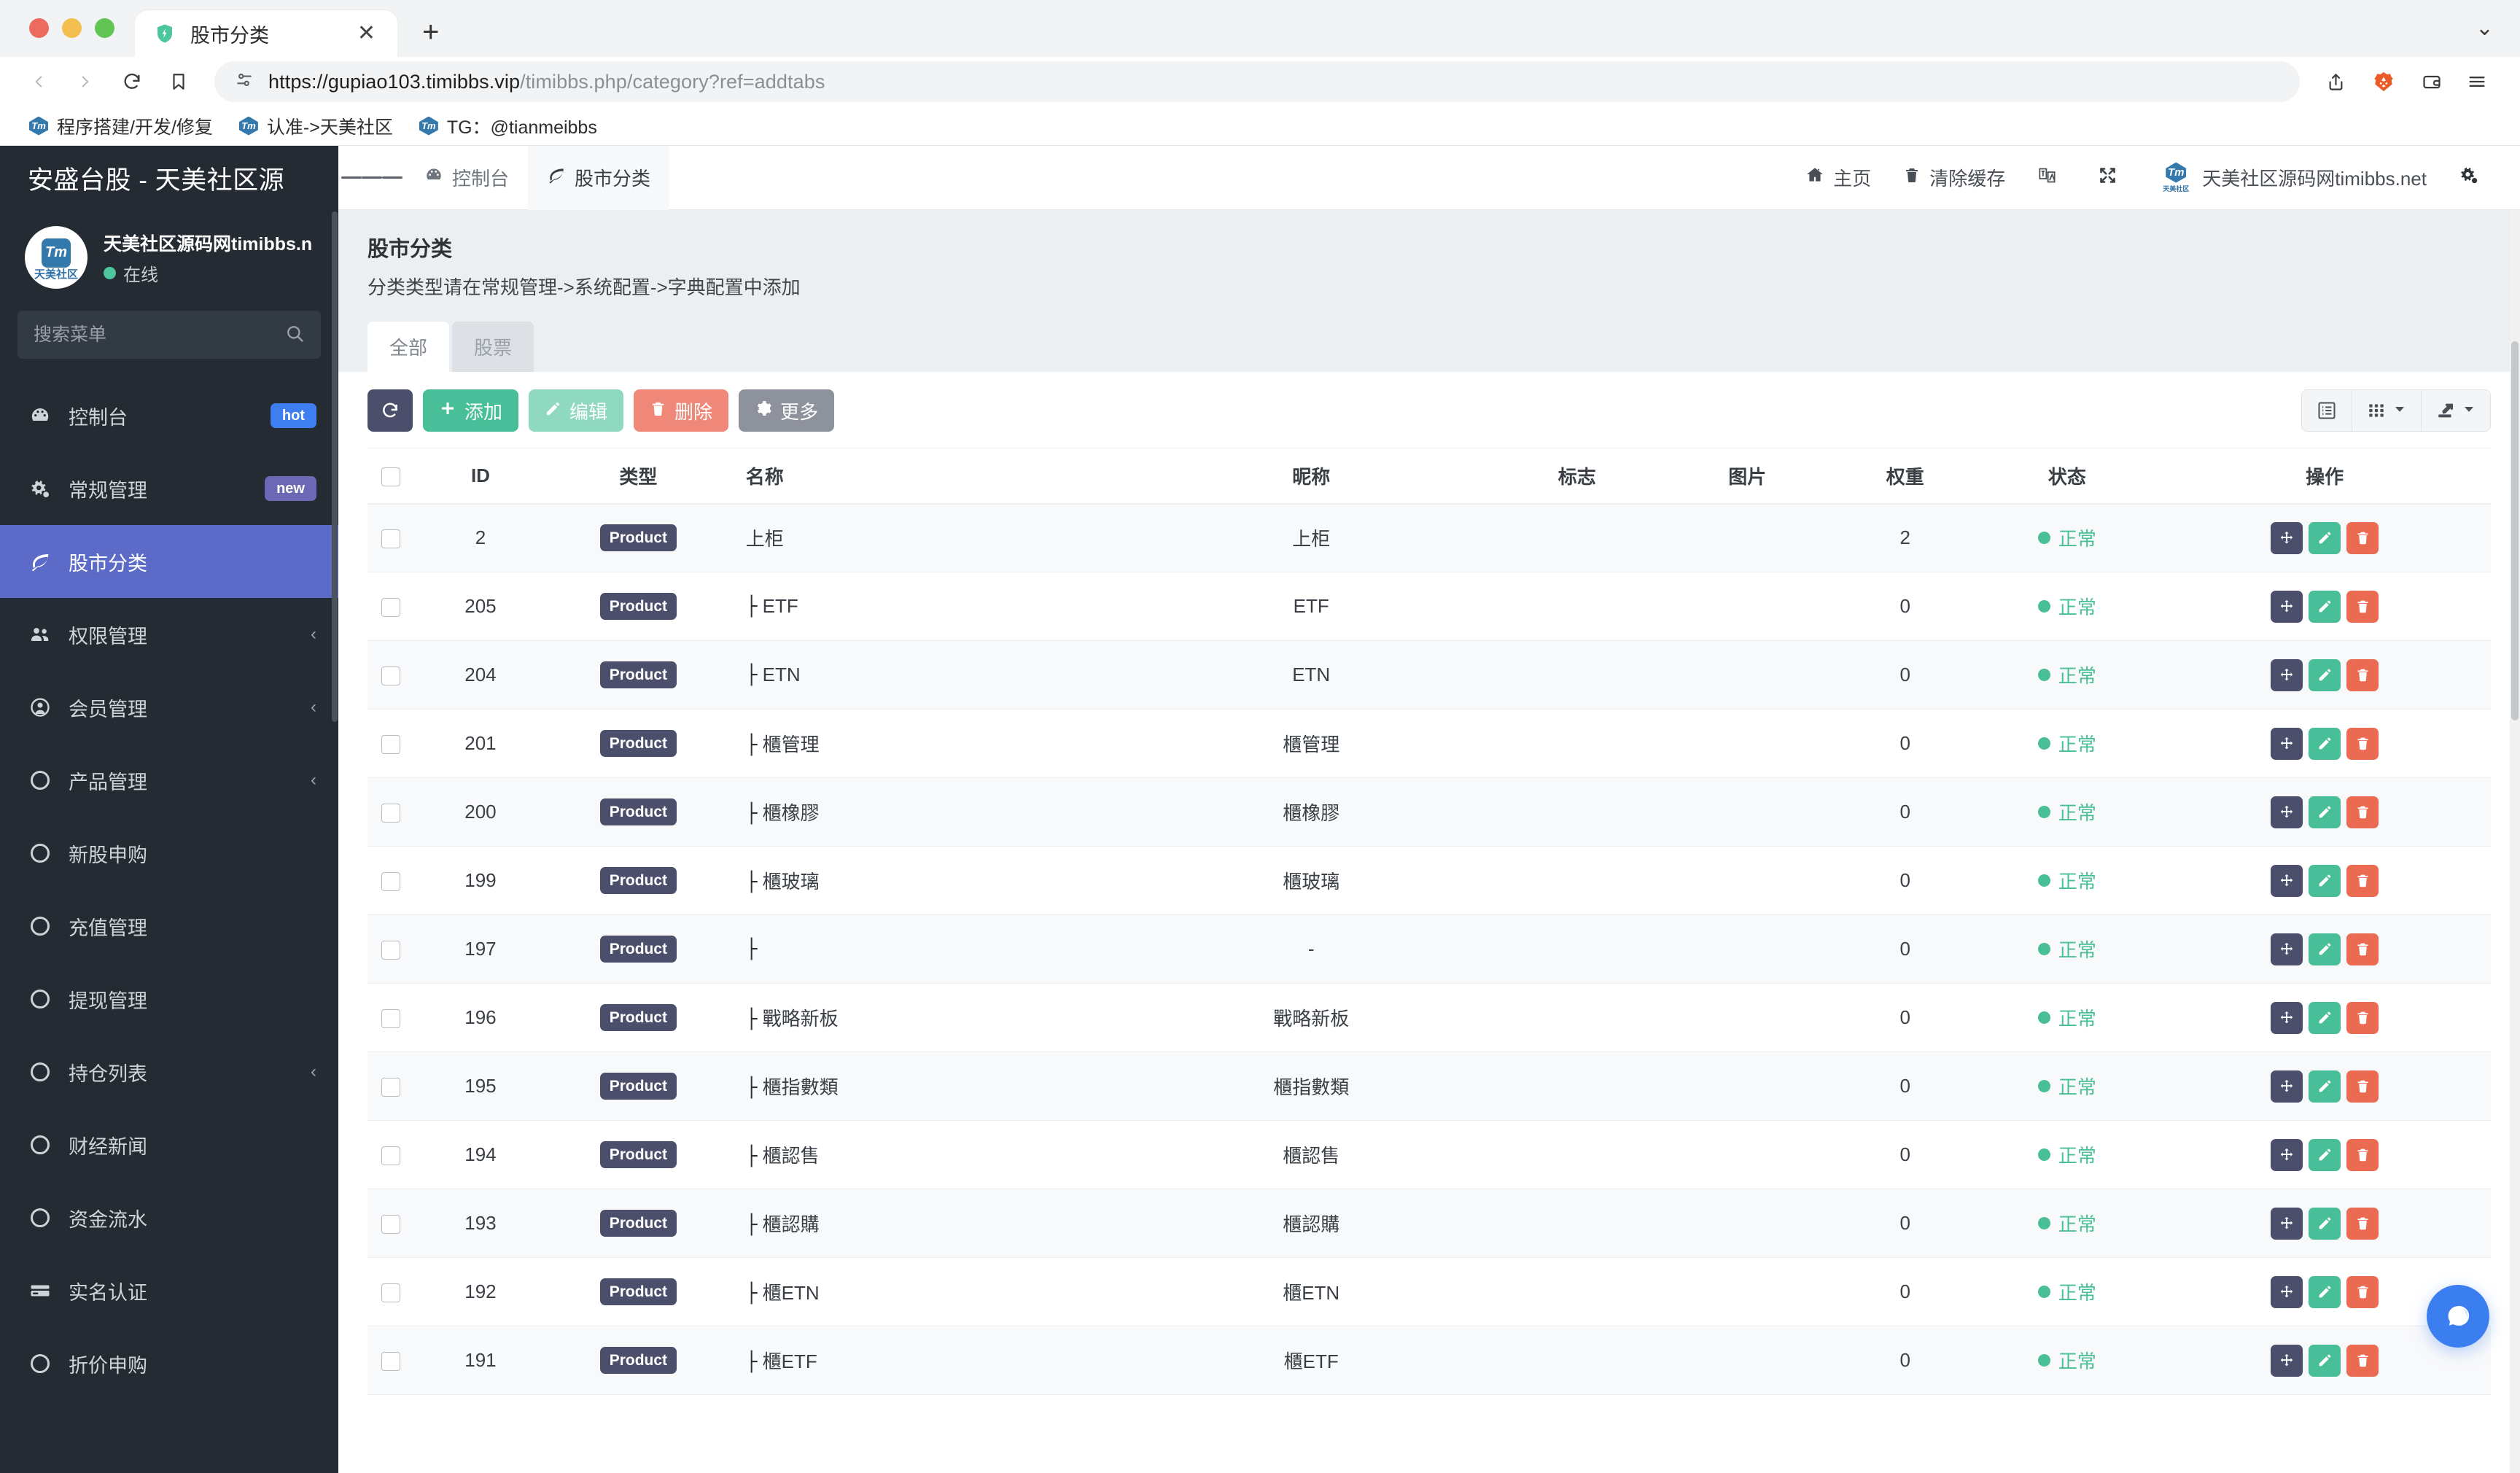 This screenshot has width=2520, height=1473. Describe the element at coordinates (2515, 841) in the screenshot. I see `page-scrollbar` at that location.